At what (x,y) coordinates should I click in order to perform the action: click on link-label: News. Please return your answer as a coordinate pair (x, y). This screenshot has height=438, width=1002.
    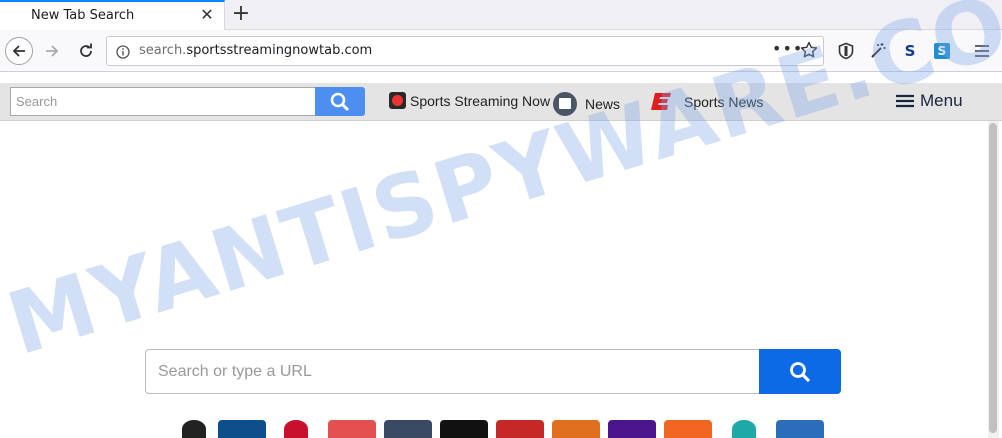
    Looking at the image, I should click on (603, 104).